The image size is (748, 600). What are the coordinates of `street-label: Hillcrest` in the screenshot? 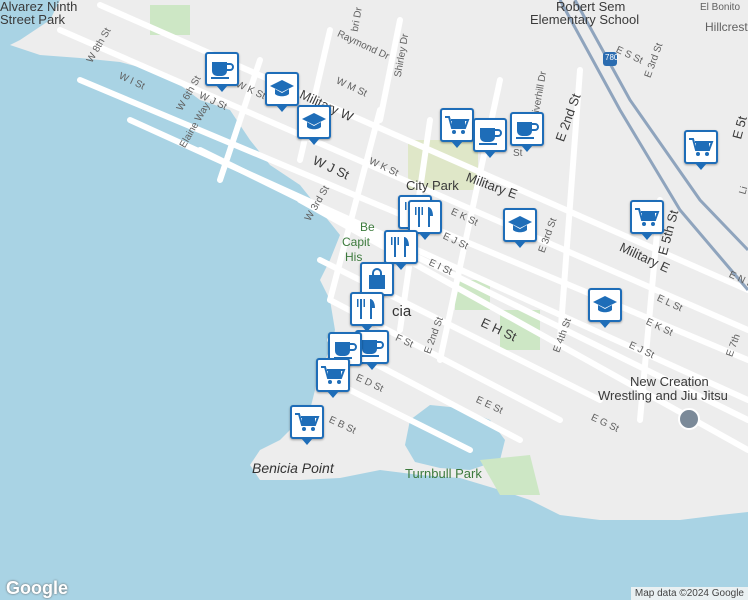 It's located at (726, 27).